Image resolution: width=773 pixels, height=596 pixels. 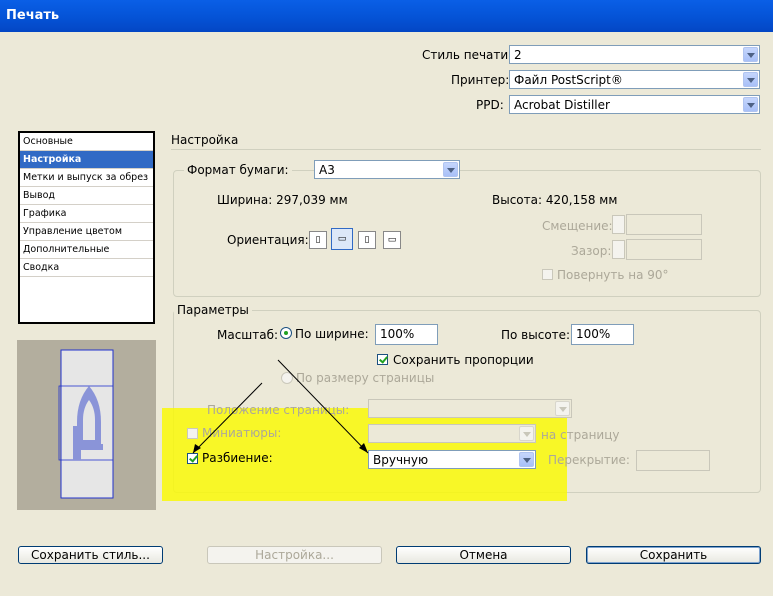 I want to click on arrow-to-tiling-checkbox, so click(x=227, y=418).